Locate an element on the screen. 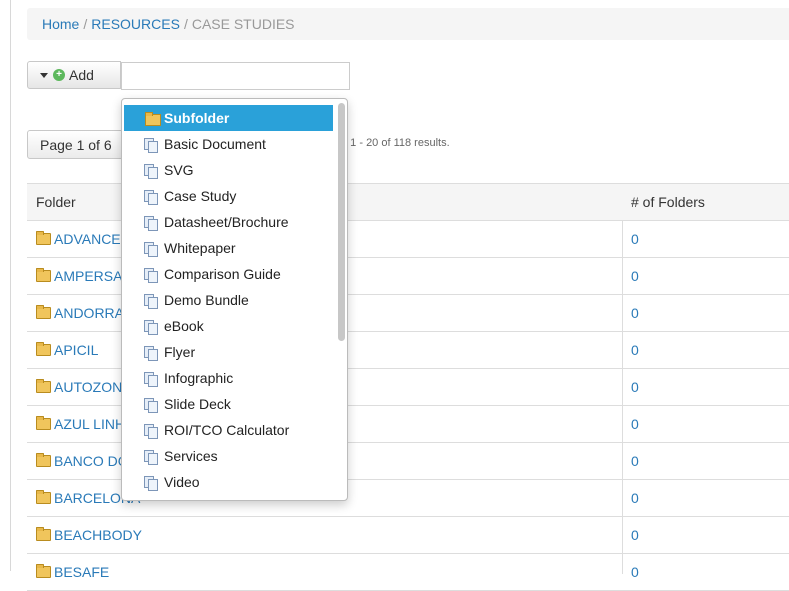  folder-link: APICIL is located at coordinates (67, 350).